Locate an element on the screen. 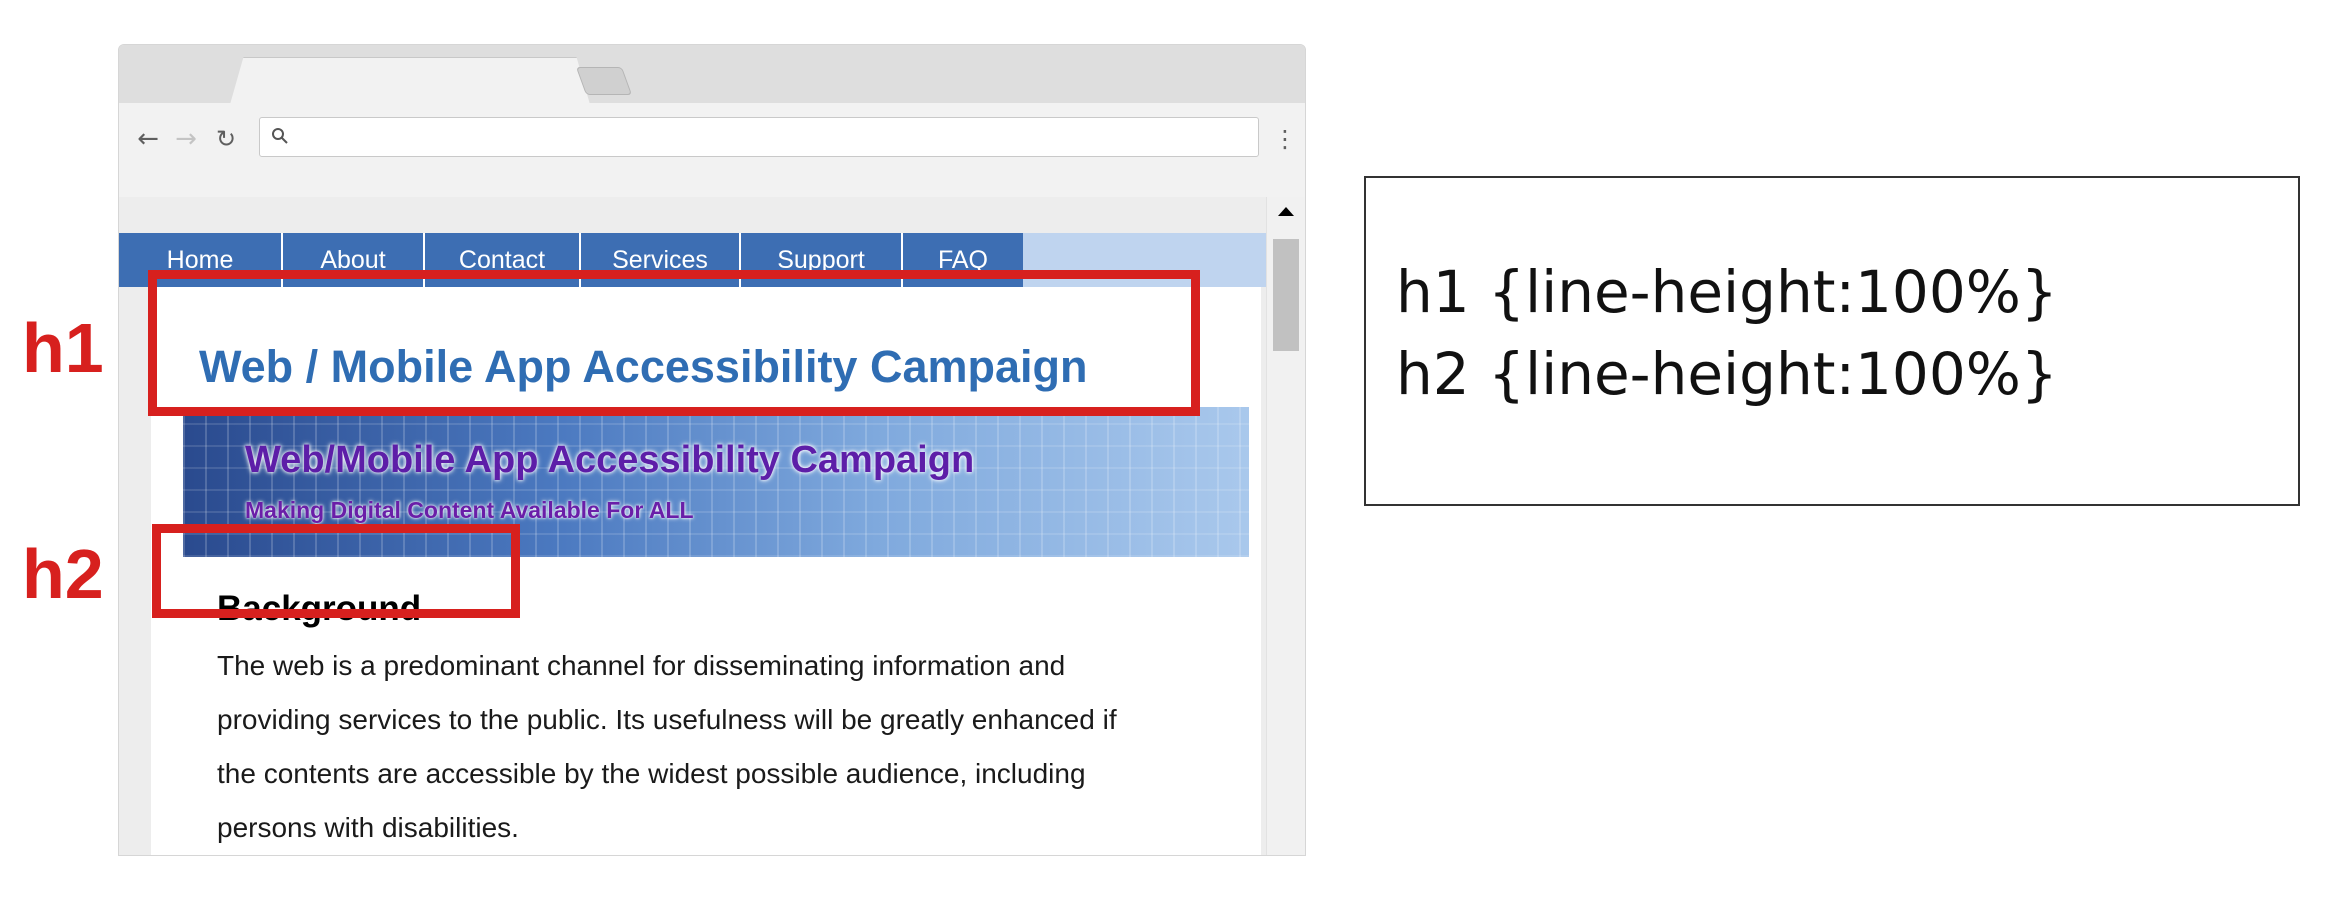 The height and width of the screenshot is (900, 2346). h2-highlight-box is located at coordinates (336, 571).